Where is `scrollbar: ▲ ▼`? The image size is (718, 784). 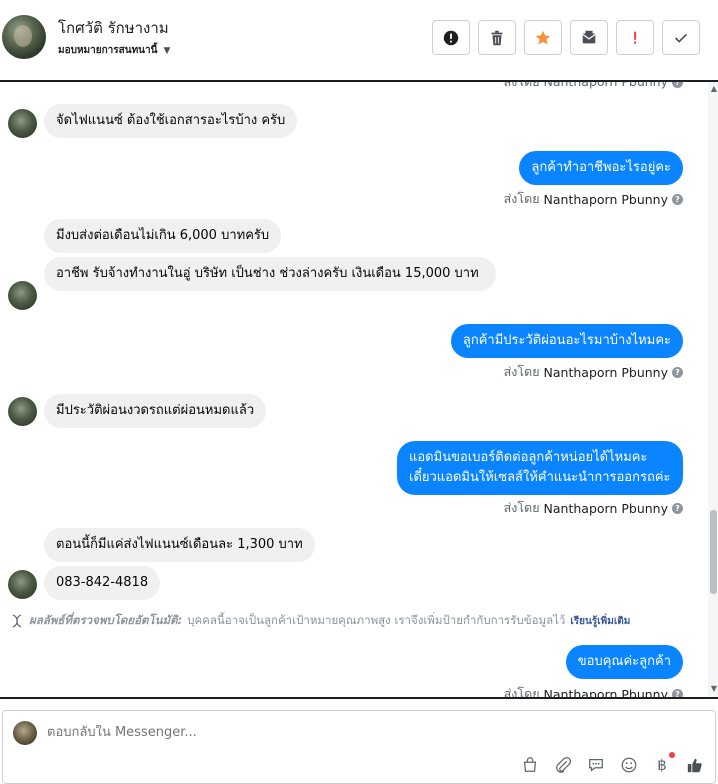
scrollbar: ▲ ▼ is located at coordinates (713, 389).